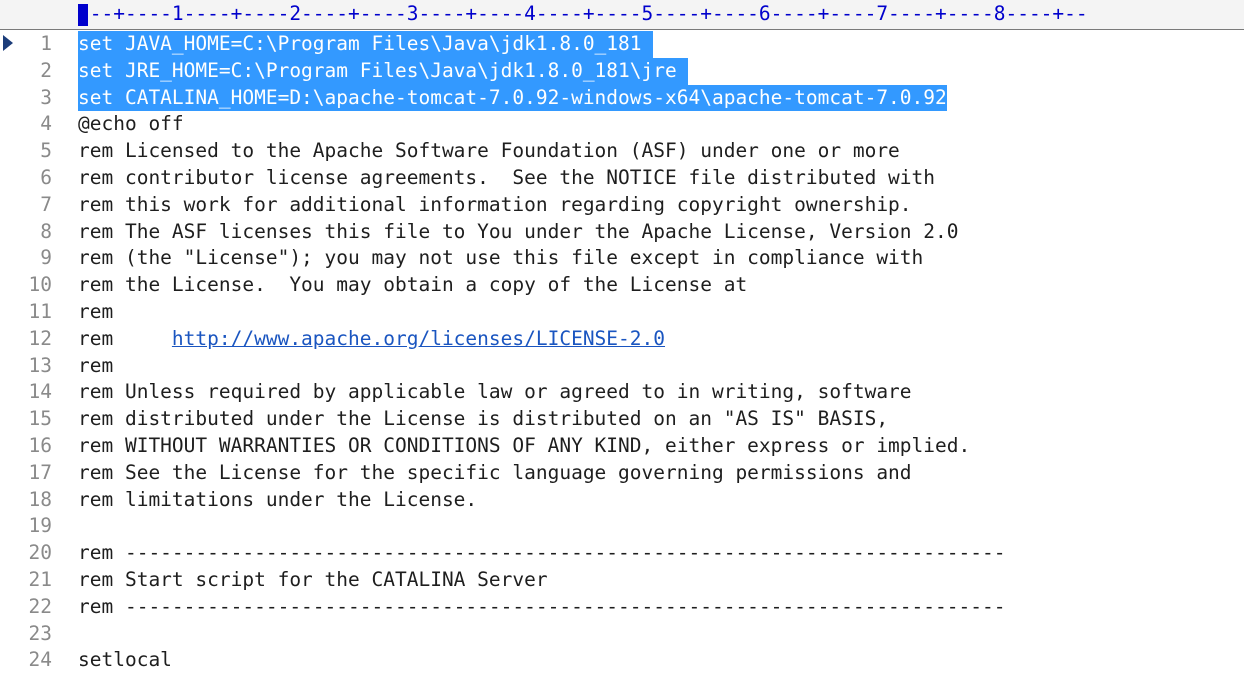 The image size is (1244, 678). What do you see at coordinates (622, 500) in the screenshot?
I see `code-line: 18 rem limitations under the License.` at bounding box center [622, 500].